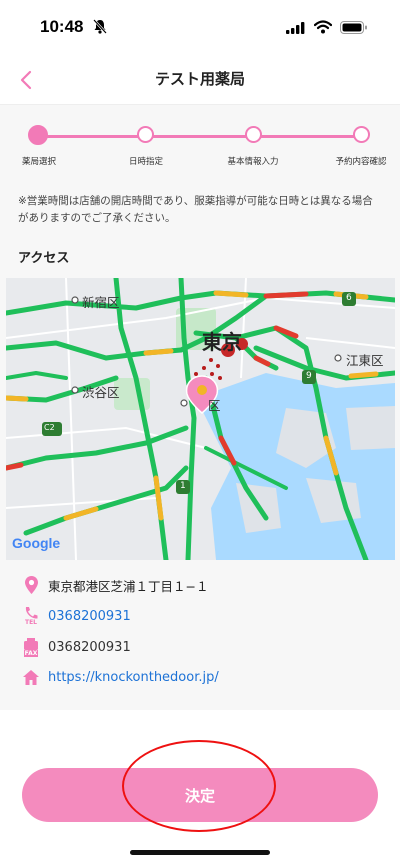  Describe the element at coordinates (128, 586) in the screenshot. I see `address-text: 東京都港区芝浦１丁目１−１` at that location.